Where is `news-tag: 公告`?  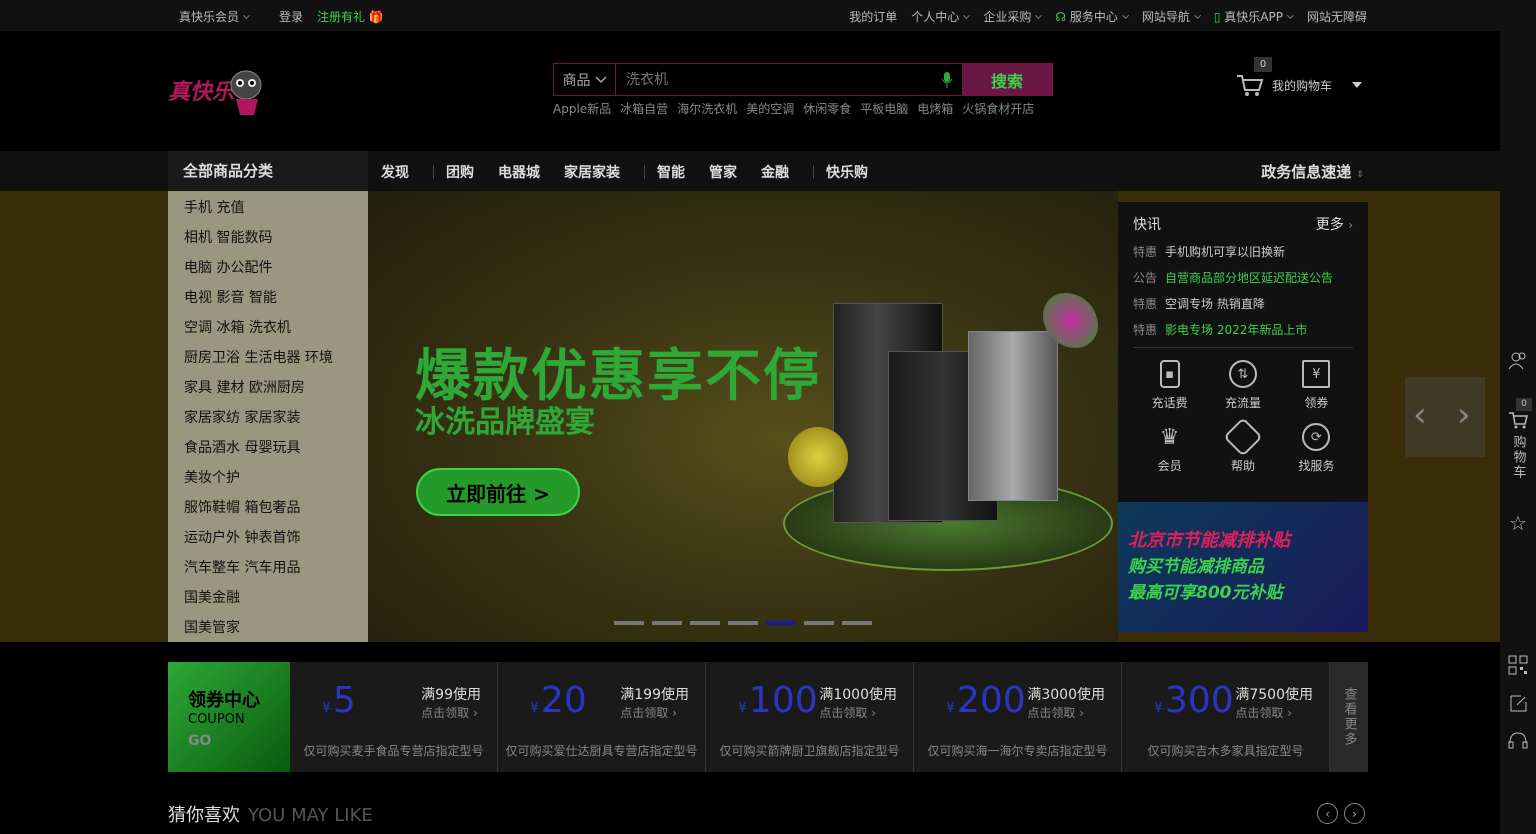 news-tag: 公告 is located at coordinates (1145, 278).